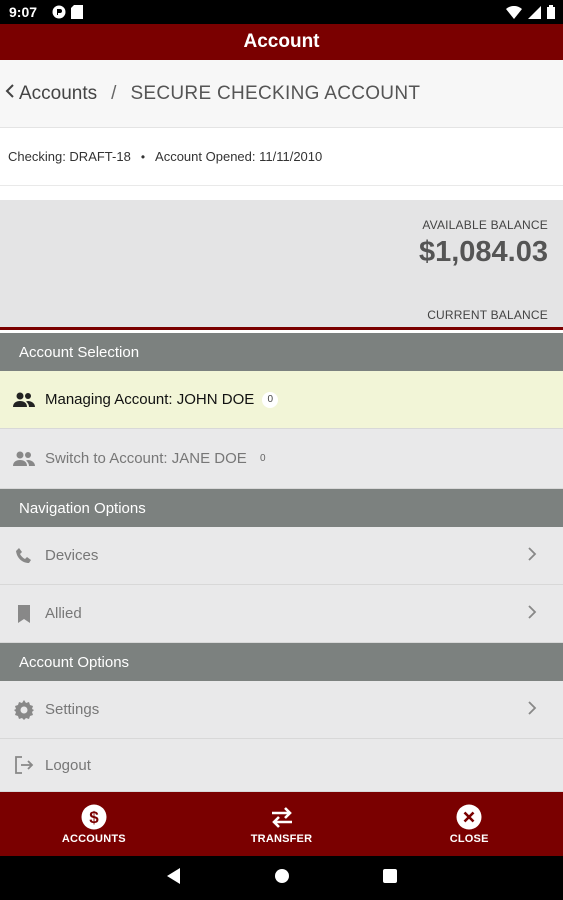 The height and width of the screenshot is (900, 563). I want to click on system-nav-bar, so click(281, 878).